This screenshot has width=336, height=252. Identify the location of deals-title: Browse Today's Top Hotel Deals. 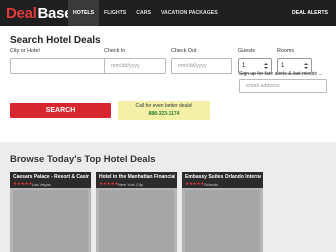
(83, 159).